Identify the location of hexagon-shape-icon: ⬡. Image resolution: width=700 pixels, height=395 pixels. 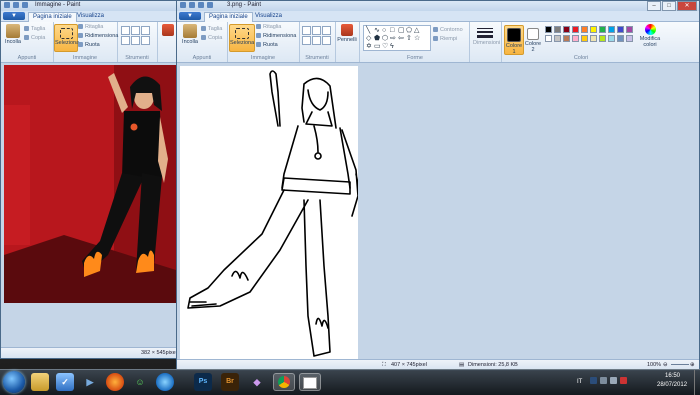
(385, 38).